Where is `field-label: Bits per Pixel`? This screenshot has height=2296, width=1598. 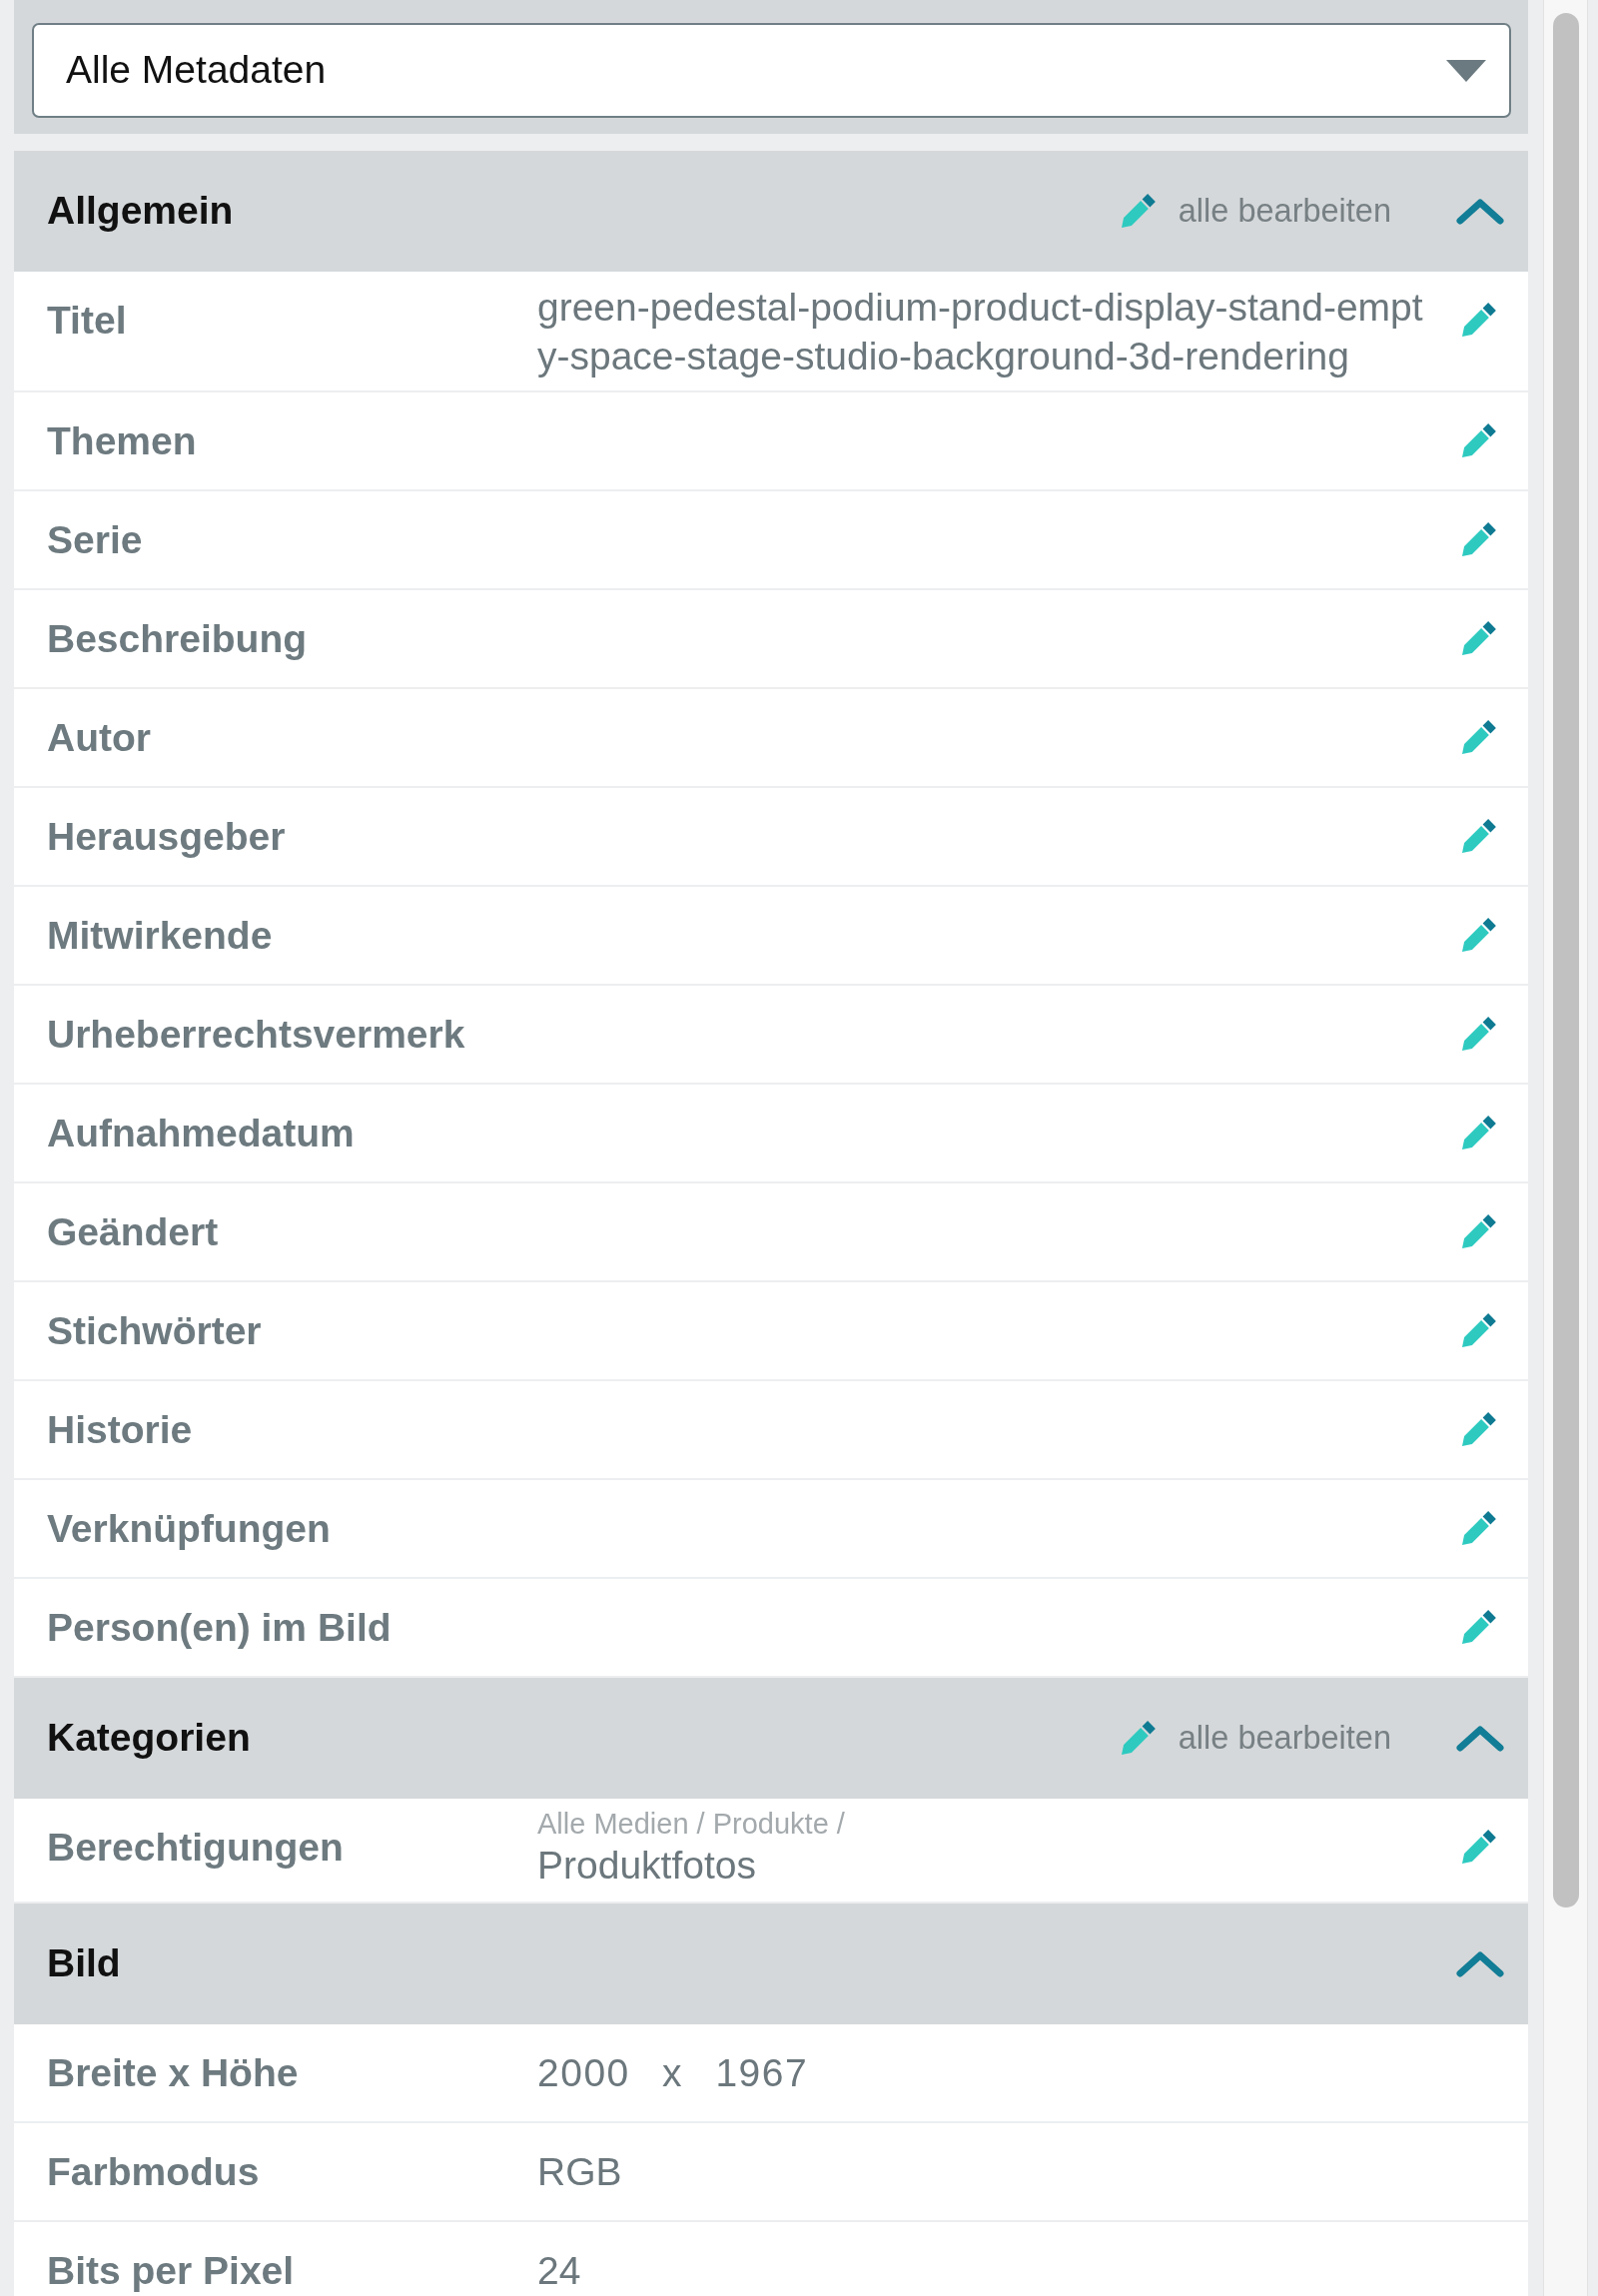
field-label: Bits per Pixel is located at coordinates (171, 2271).